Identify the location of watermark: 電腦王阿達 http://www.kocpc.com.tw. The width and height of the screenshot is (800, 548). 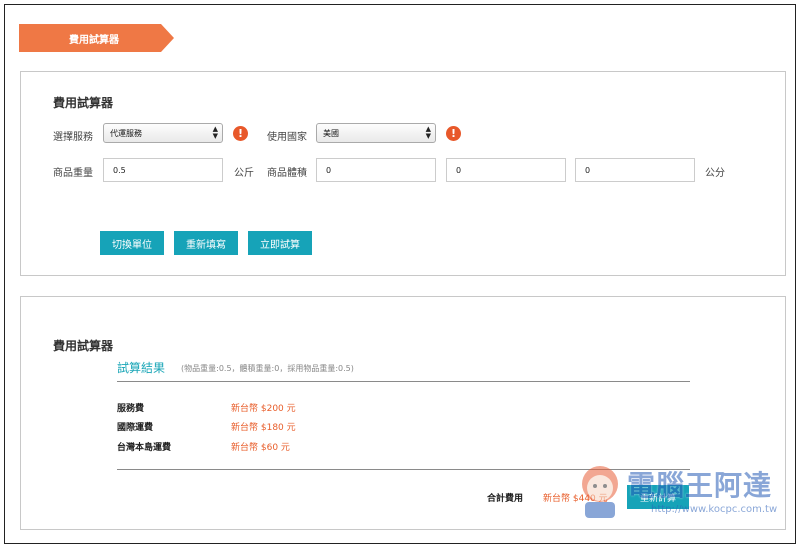
(680, 493).